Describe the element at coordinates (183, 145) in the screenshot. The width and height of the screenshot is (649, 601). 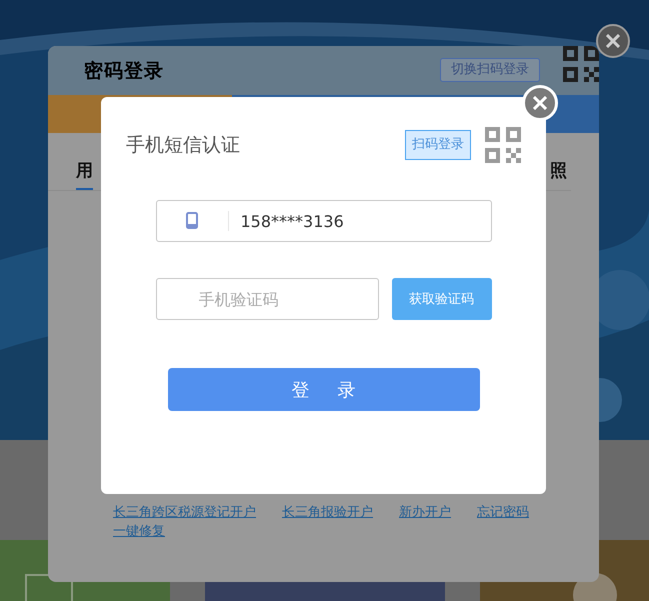
I see `dialog-title: 手机短信认证` at that location.